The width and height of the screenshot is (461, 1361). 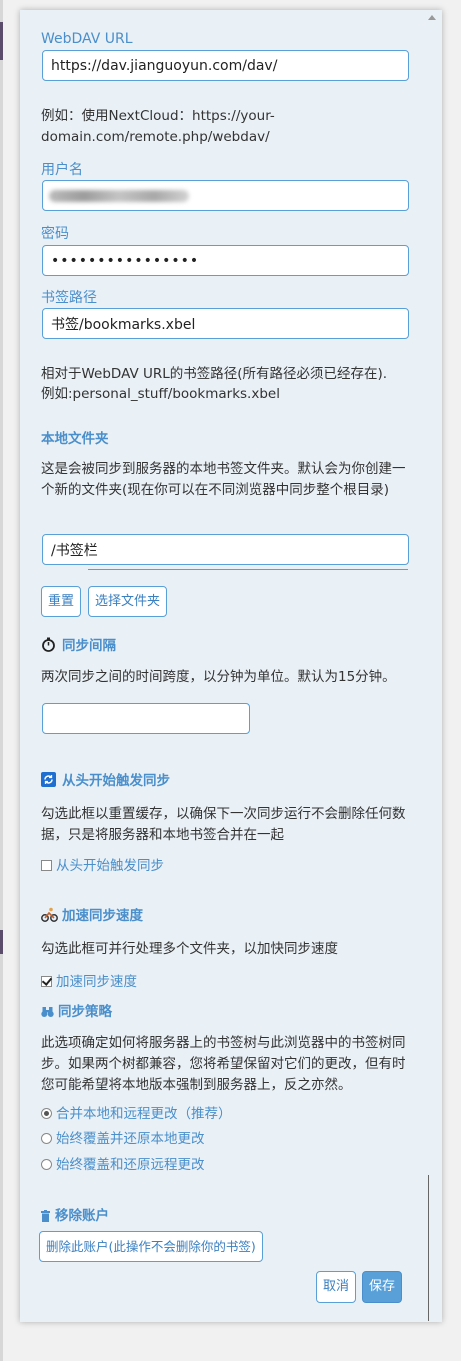 I want to click on redacted-username, so click(x=119, y=196).